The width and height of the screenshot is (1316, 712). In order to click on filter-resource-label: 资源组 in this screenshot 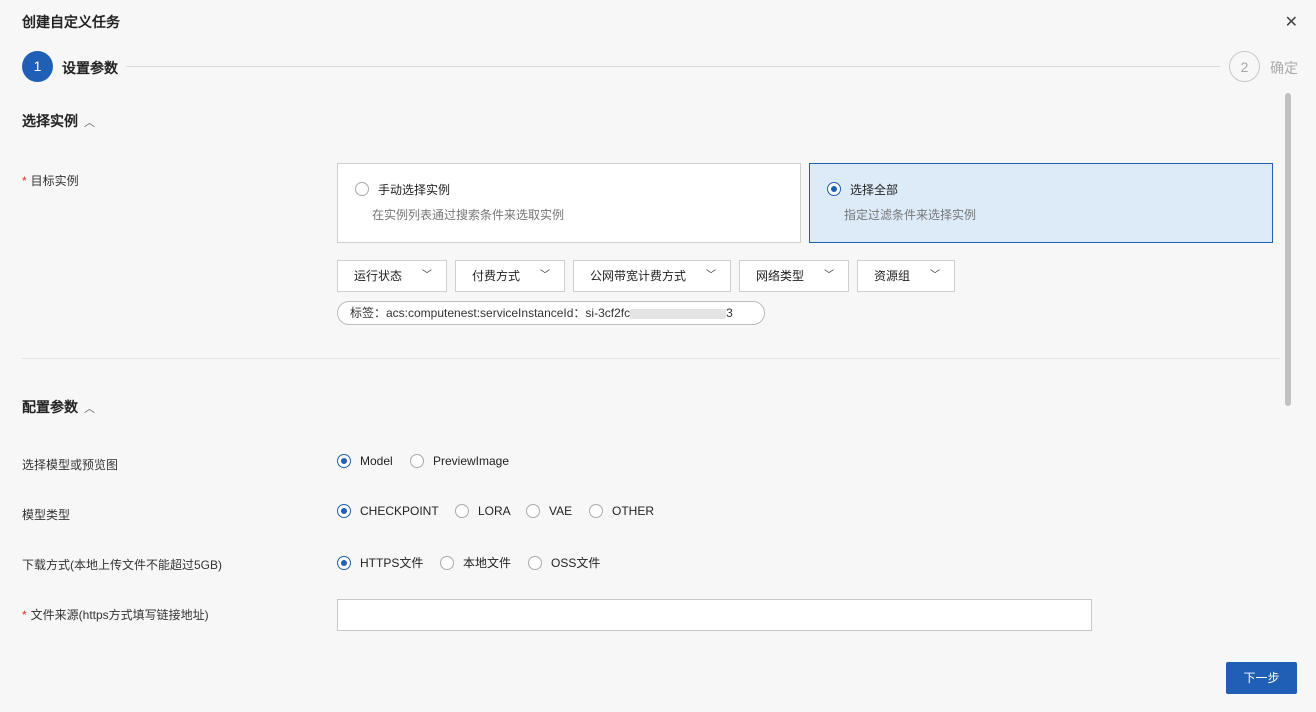, I will do `click(892, 276)`.